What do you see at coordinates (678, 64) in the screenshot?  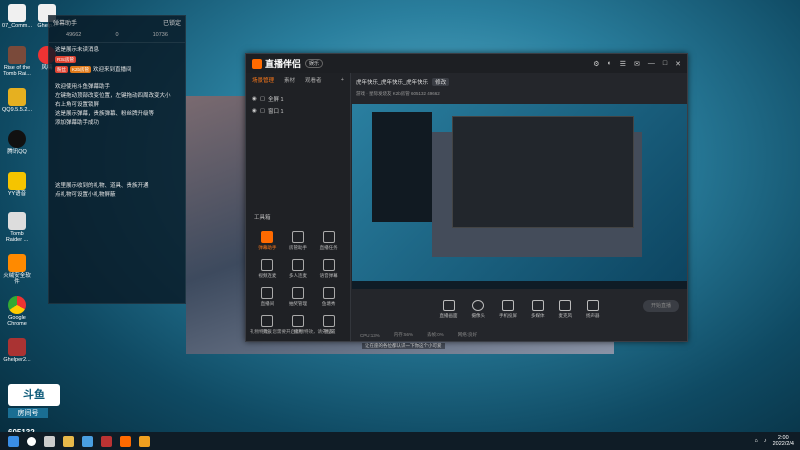 I see `close-button: ✕` at bounding box center [678, 64].